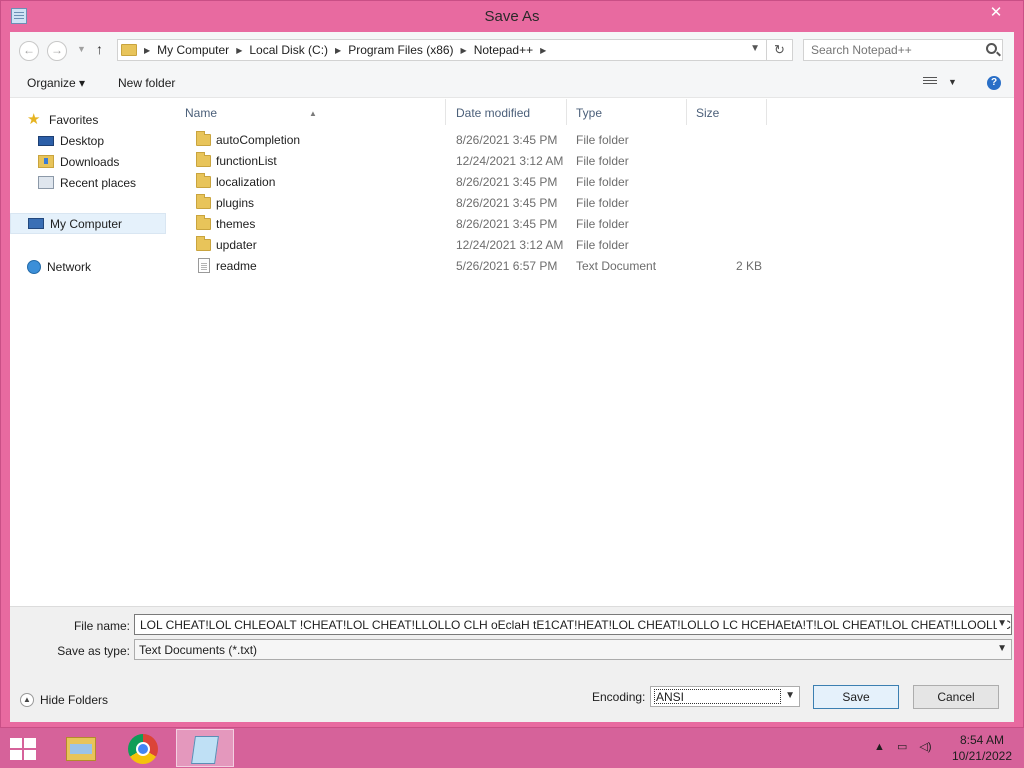 The width and height of the screenshot is (1024, 768). I want to click on clock: 8:54 AM 10/21/2022, so click(982, 748).